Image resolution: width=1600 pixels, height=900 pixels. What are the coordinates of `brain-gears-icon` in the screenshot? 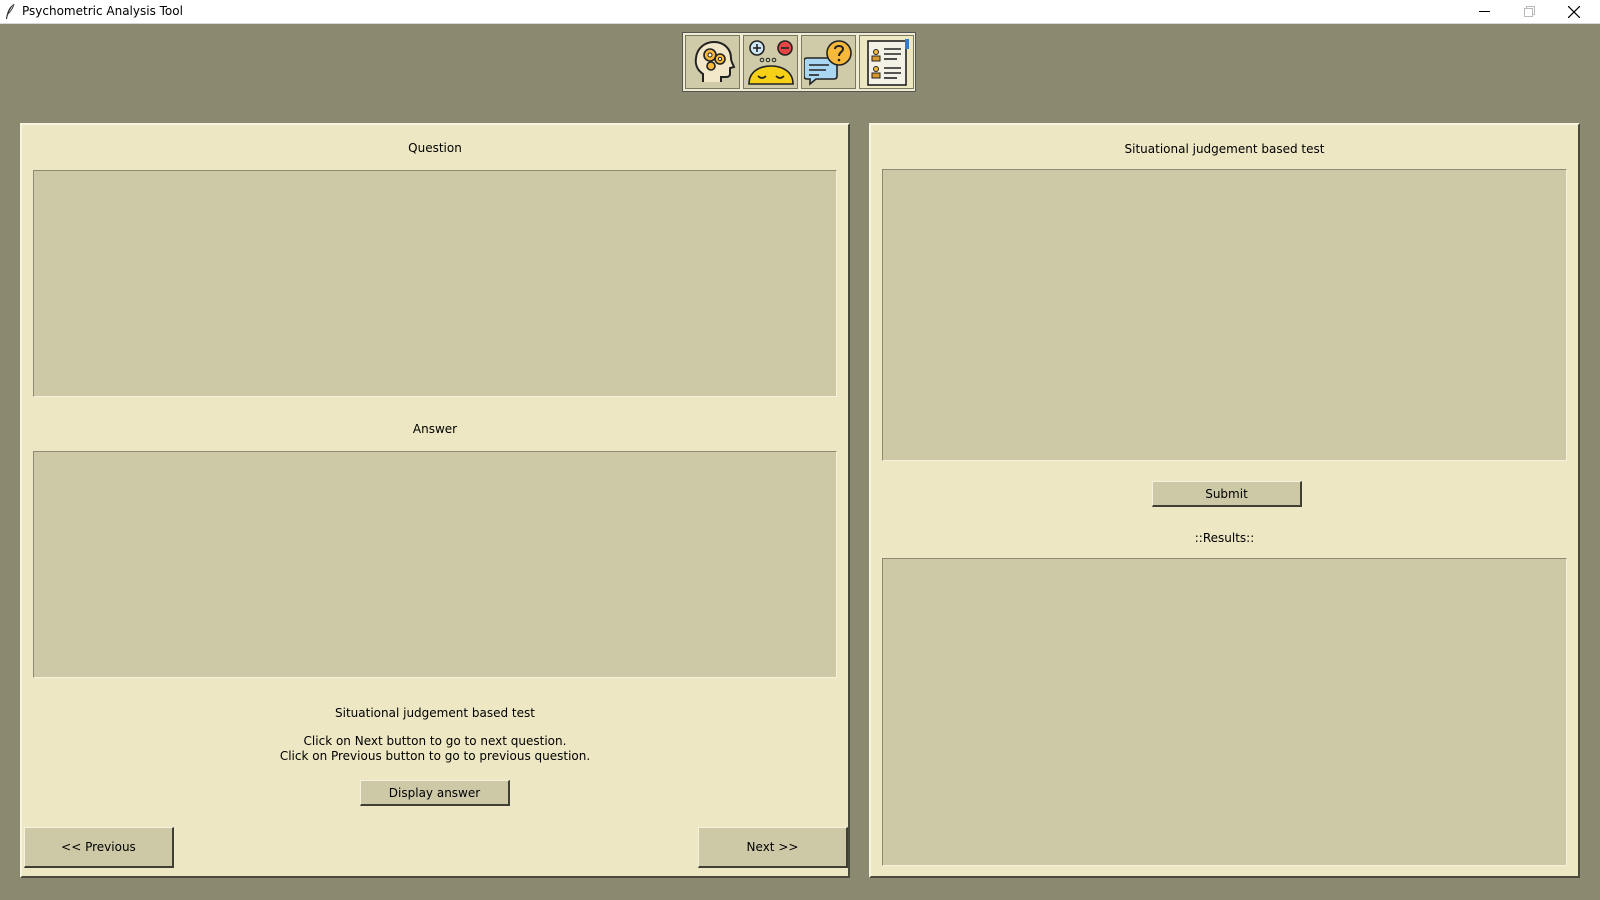 It's located at (714, 61).